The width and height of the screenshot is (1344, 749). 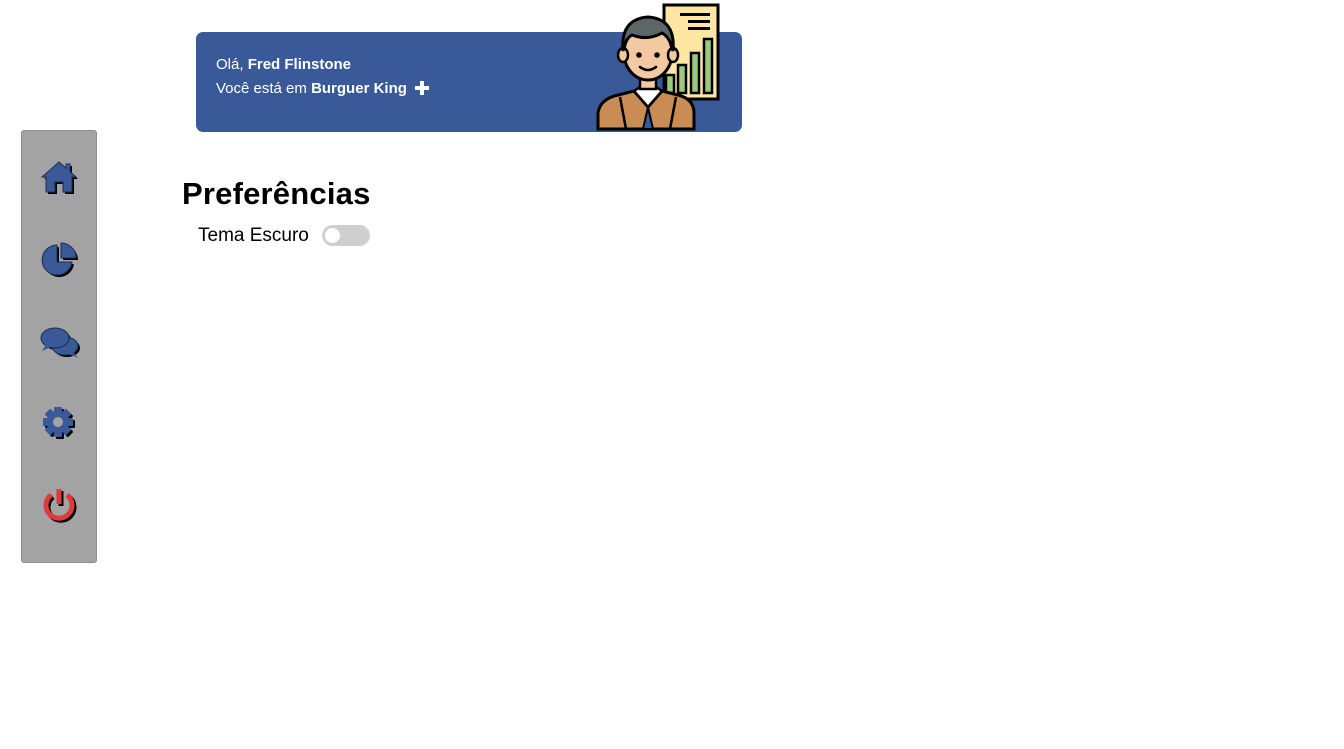 What do you see at coordinates (253, 235) in the screenshot?
I see `dark-theme-label: Tema Escuro` at bounding box center [253, 235].